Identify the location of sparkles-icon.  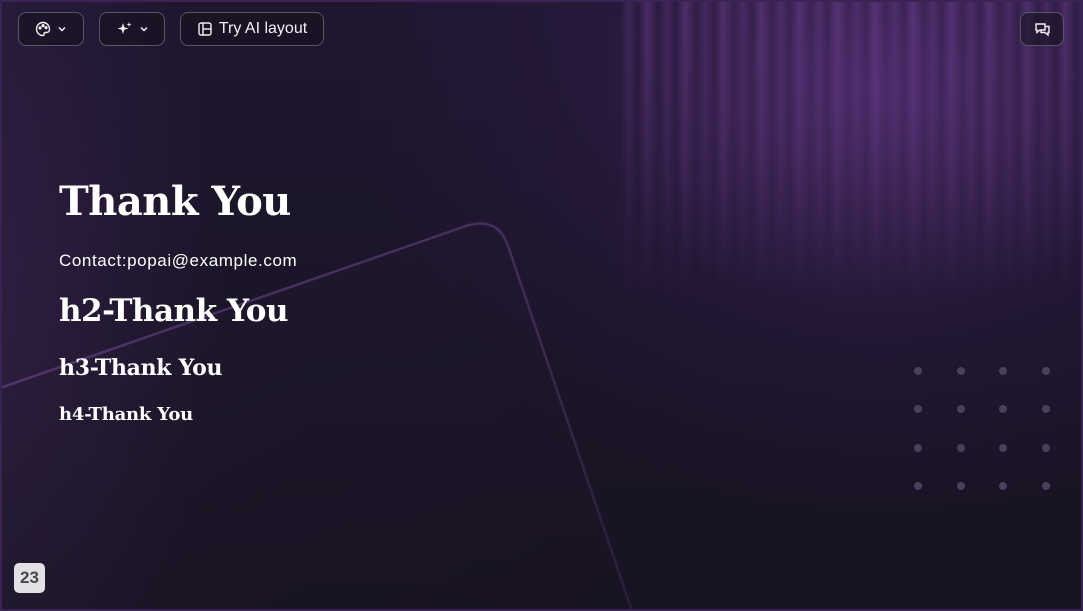
(124, 29).